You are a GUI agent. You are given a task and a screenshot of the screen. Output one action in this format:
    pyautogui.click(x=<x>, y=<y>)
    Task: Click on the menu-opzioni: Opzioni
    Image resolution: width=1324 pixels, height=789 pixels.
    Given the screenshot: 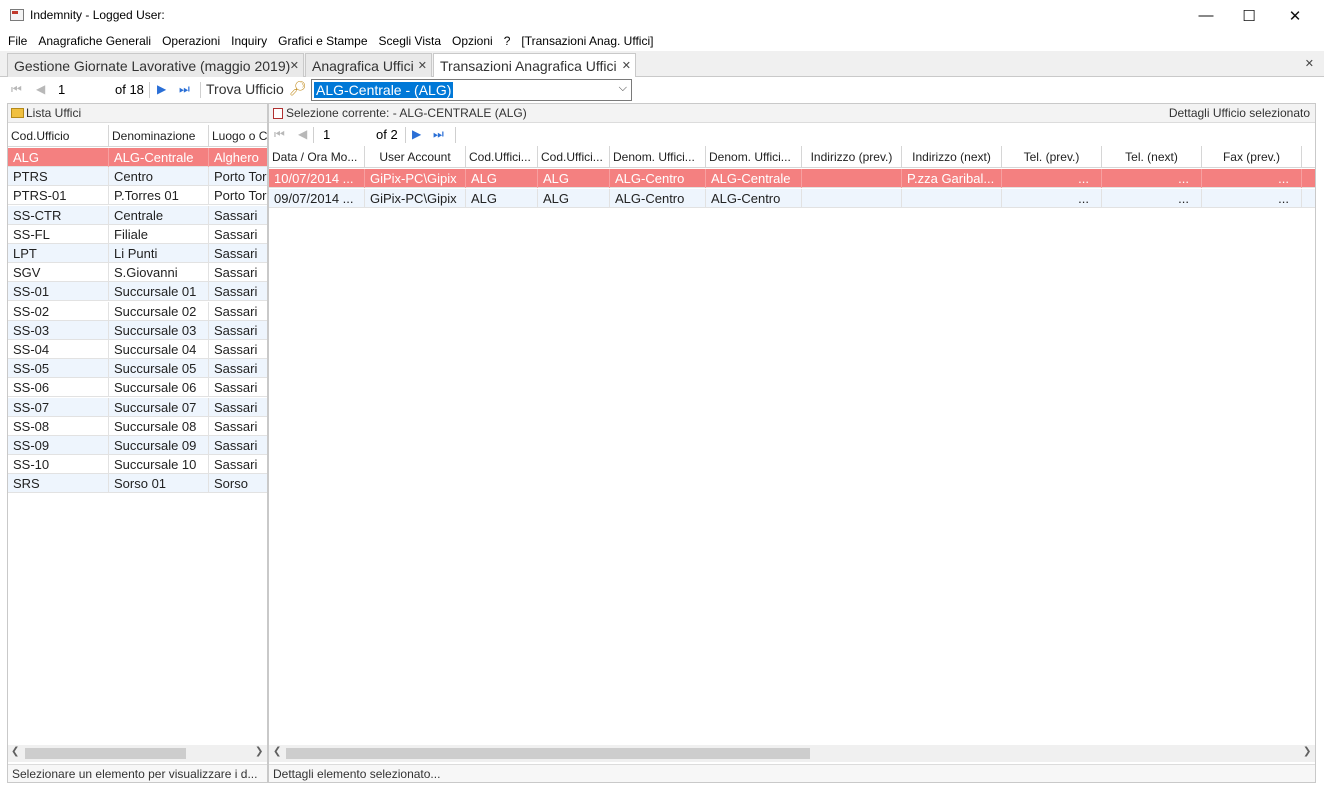 What is the action you would take?
    pyautogui.click(x=472, y=41)
    